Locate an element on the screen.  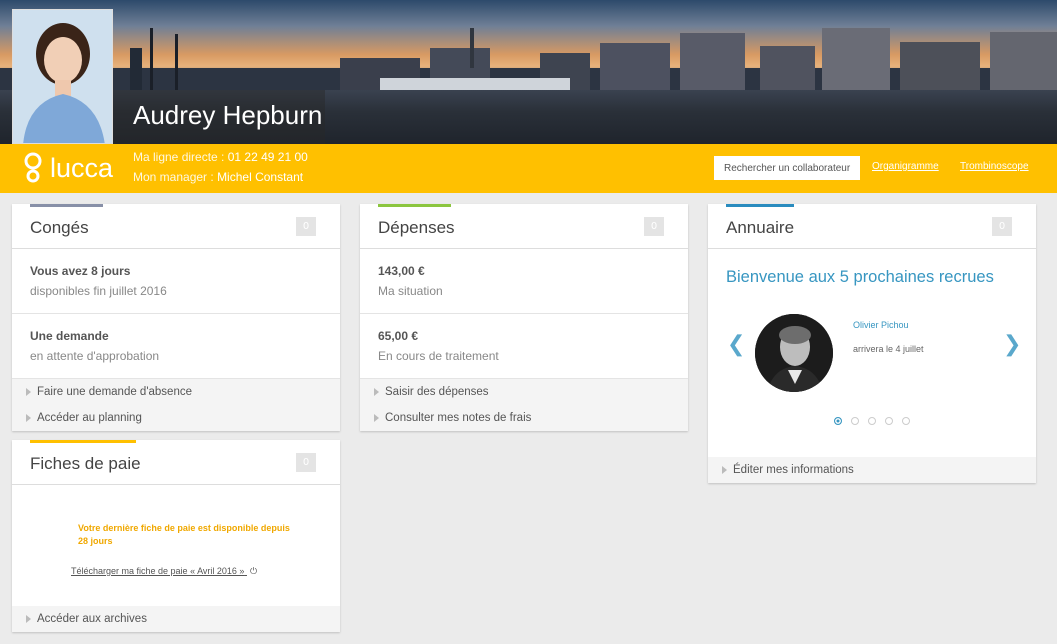
profile-photo is located at coordinates (62, 76).